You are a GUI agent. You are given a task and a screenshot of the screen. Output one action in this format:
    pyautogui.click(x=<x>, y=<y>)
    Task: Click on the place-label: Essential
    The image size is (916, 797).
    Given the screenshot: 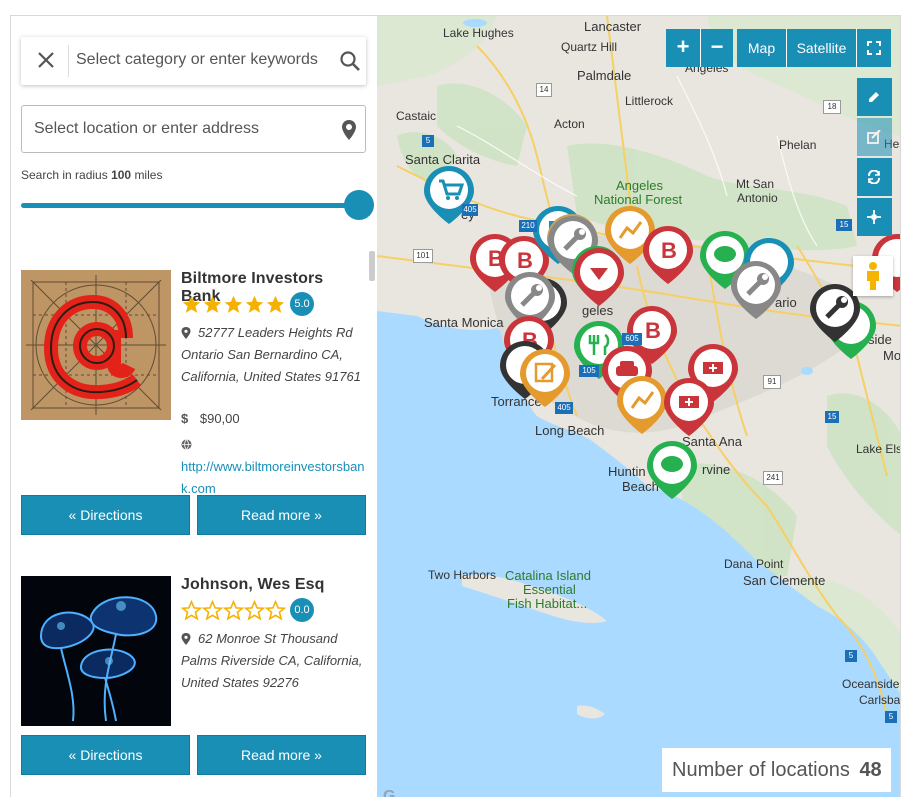 What is the action you would take?
    pyautogui.click(x=549, y=589)
    